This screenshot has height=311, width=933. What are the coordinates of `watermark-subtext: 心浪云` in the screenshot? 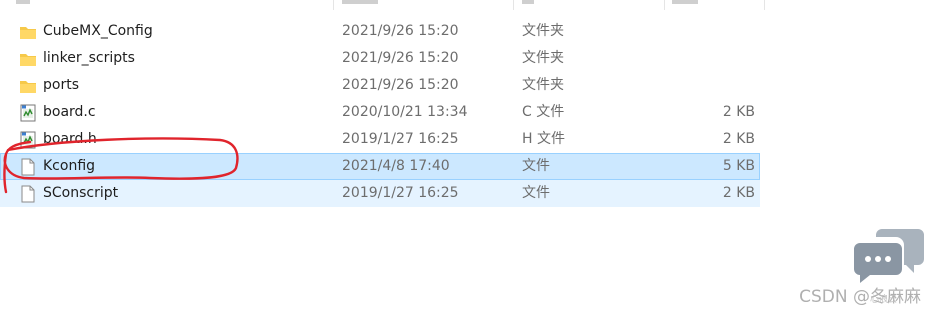 It's located at (884, 300).